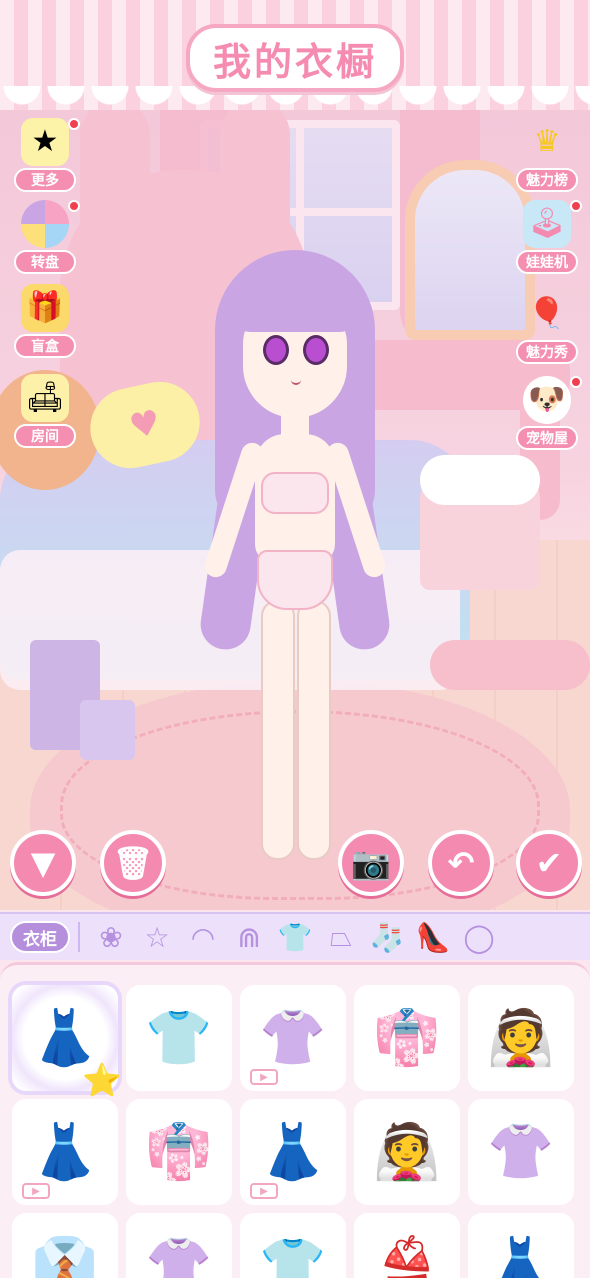 This screenshot has width=590, height=1278. I want to click on gift-box, so click(107, 730).